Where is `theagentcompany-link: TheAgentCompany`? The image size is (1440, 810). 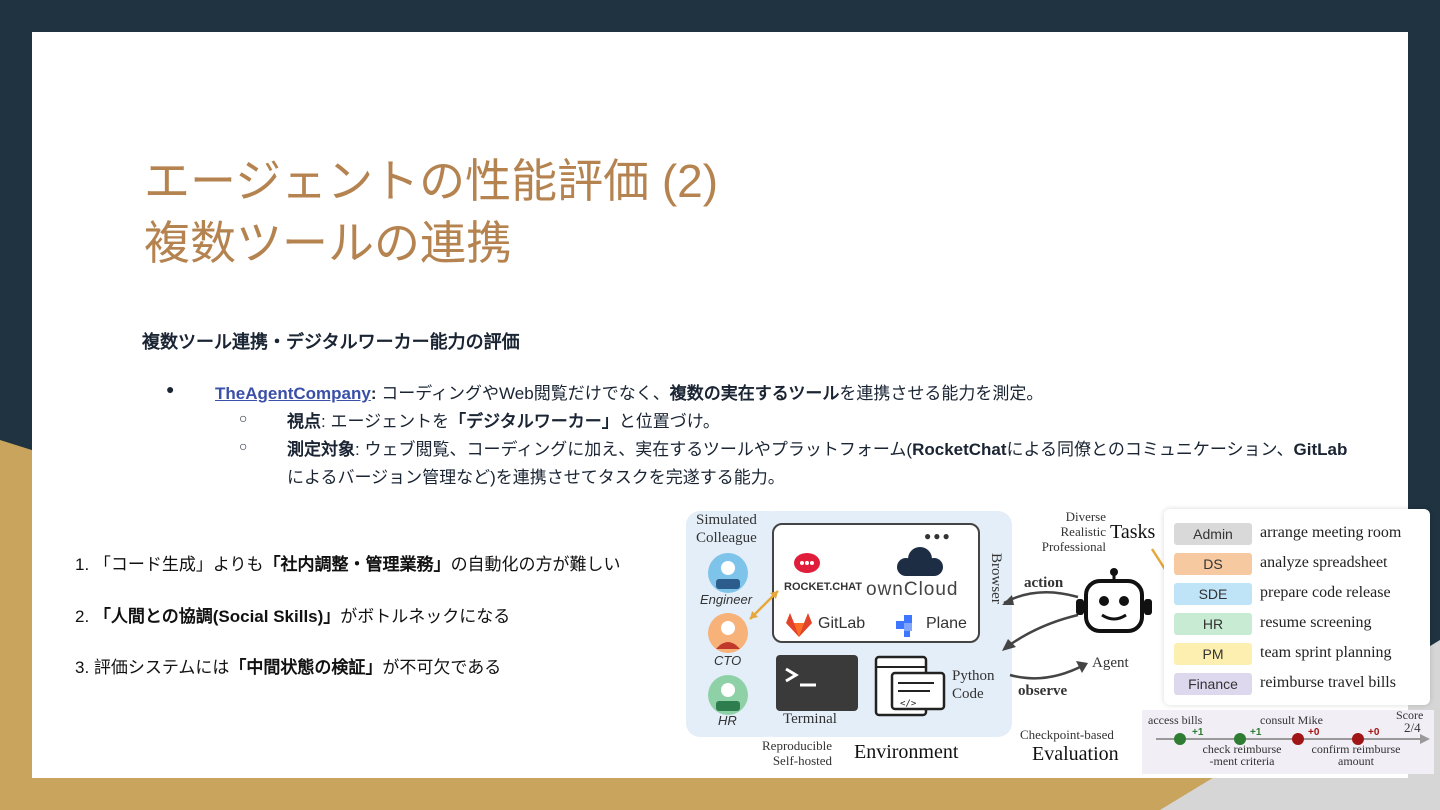 theagentcompany-link: TheAgentCompany is located at coordinates (293, 393).